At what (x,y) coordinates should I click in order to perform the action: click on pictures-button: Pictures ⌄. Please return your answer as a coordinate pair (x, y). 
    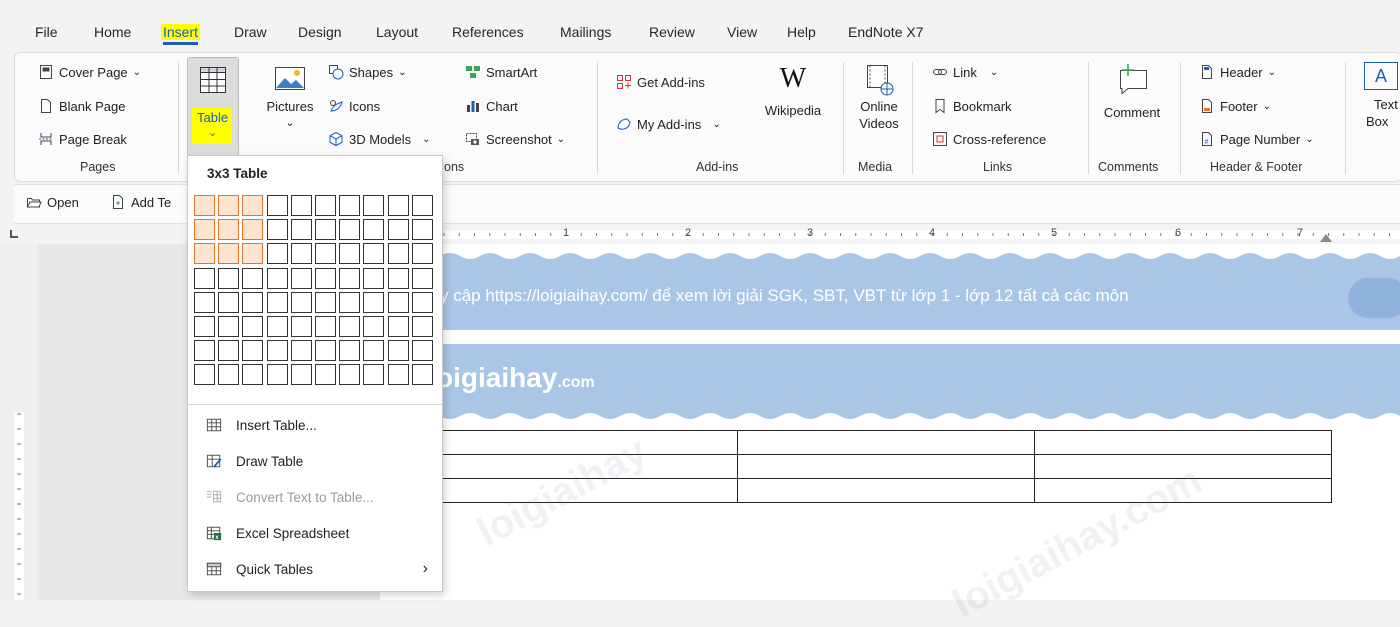
    Looking at the image, I should click on (290, 97).